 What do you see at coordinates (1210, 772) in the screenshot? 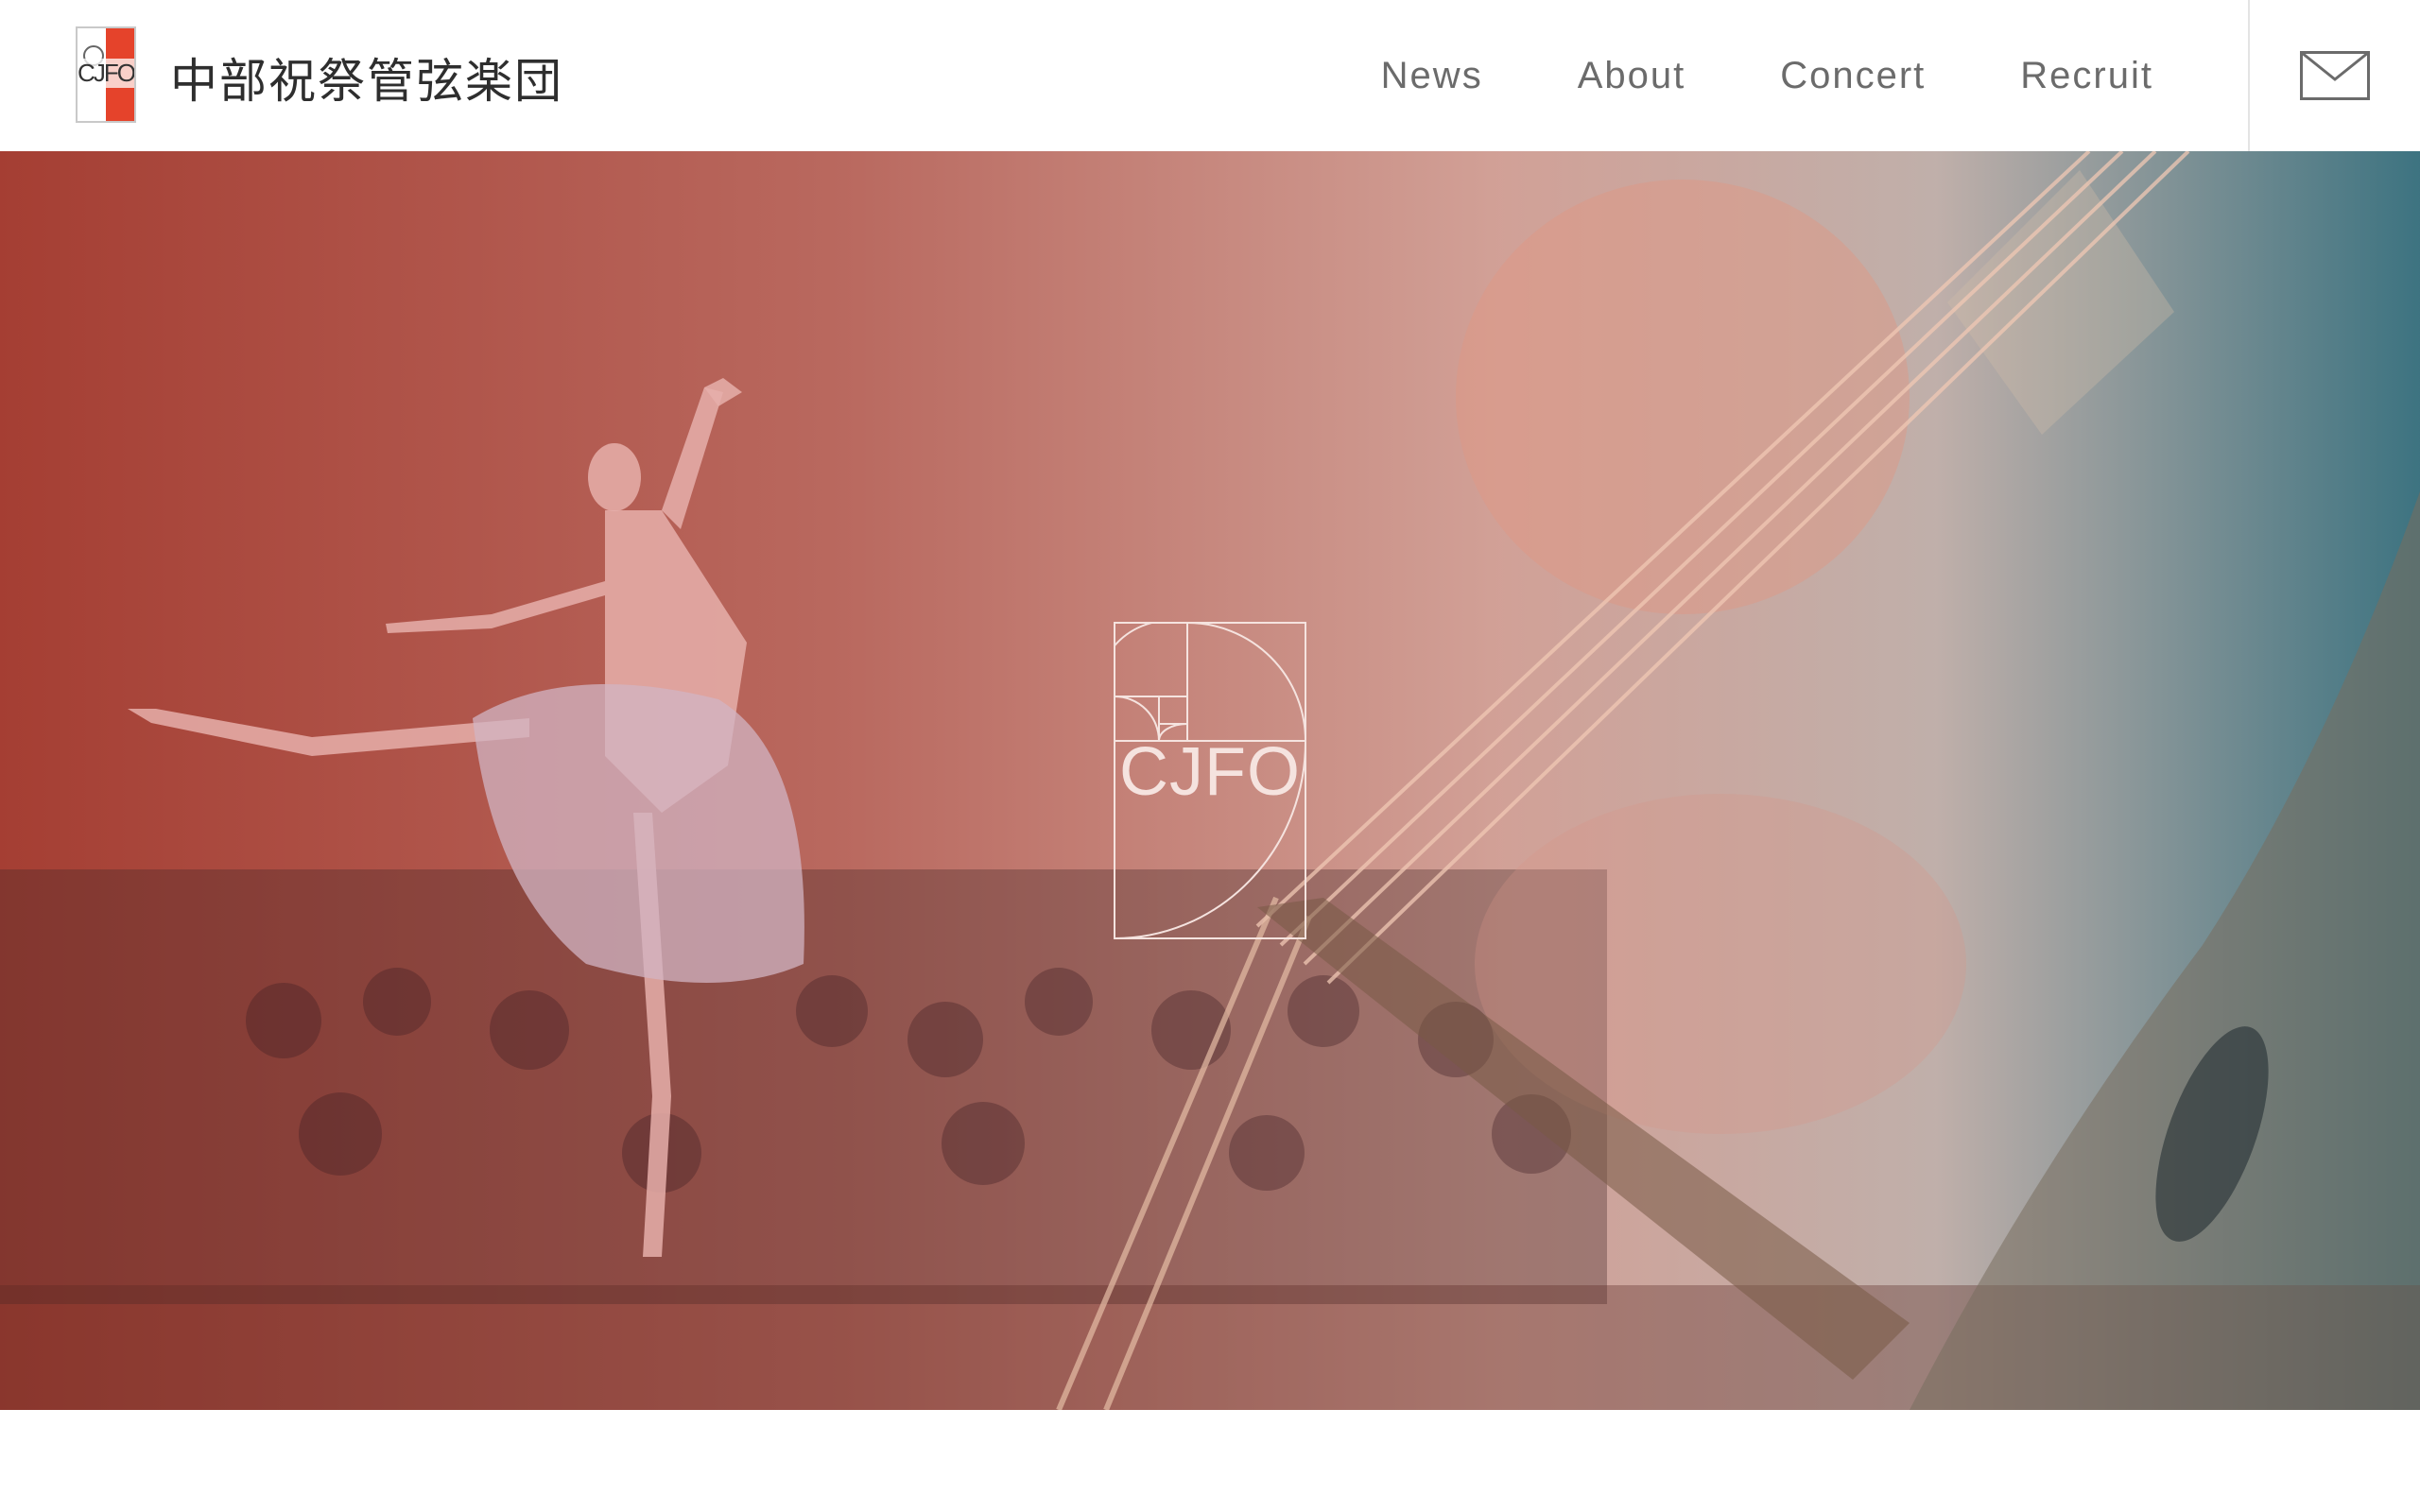
I see `hero-logo-text: CJFO` at bounding box center [1210, 772].